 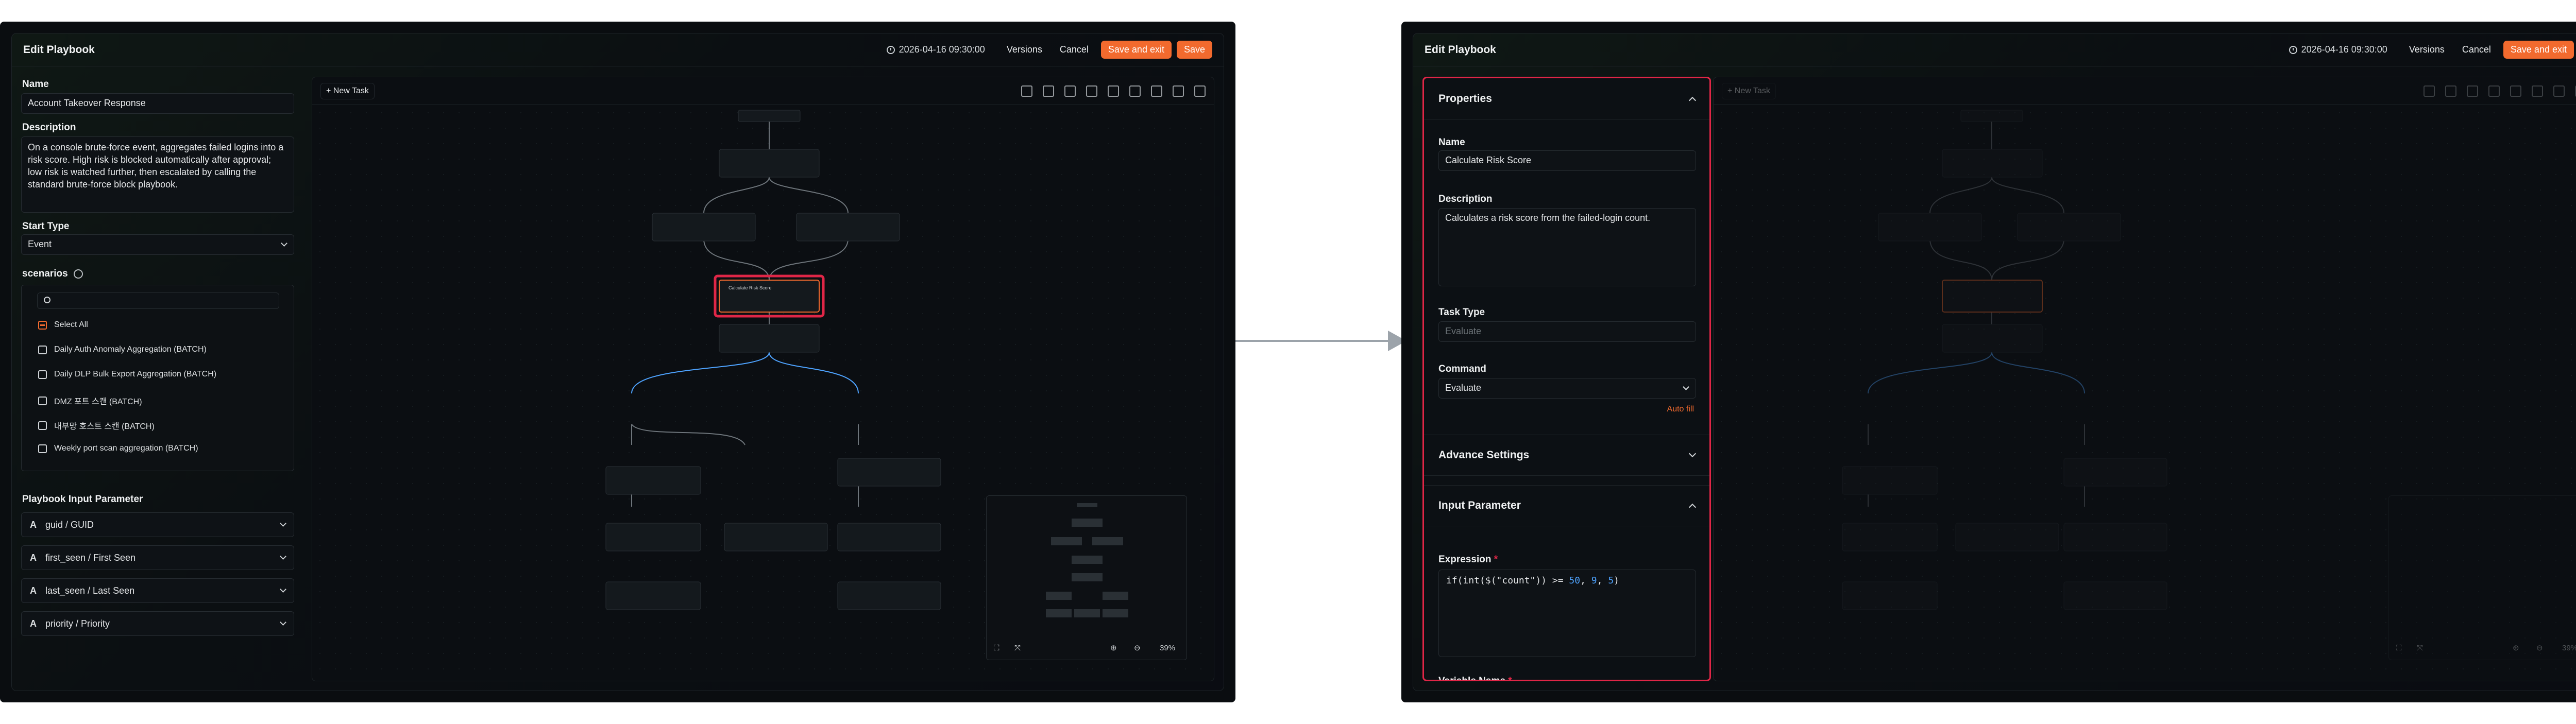 What do you see at coordinates (43, 325) in the screenshot?
I see `checkbox-indeterminate` at bounding box center [43, 325].